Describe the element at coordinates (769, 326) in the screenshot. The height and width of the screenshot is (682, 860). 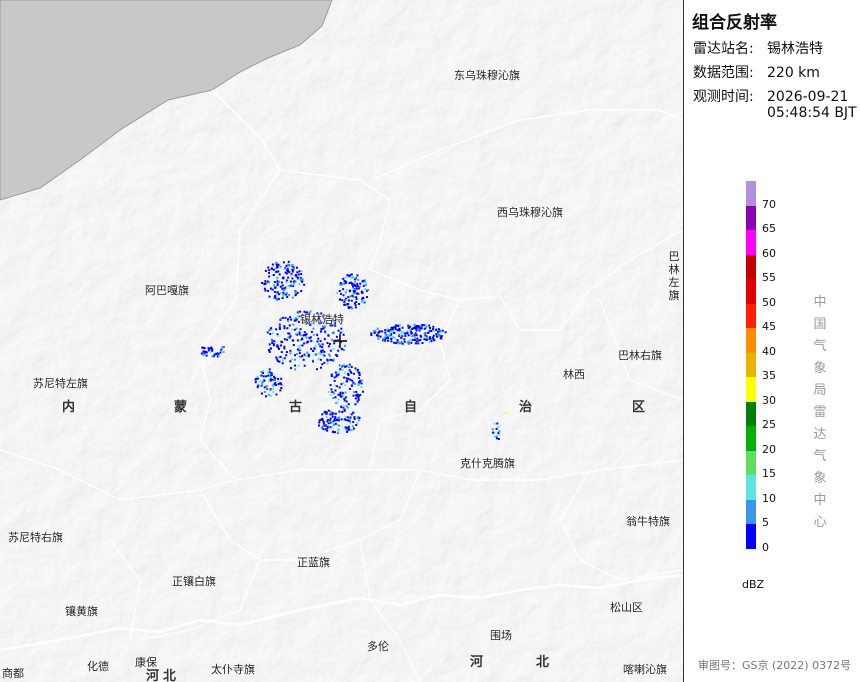
I see `legend-tick: 45` at that location.